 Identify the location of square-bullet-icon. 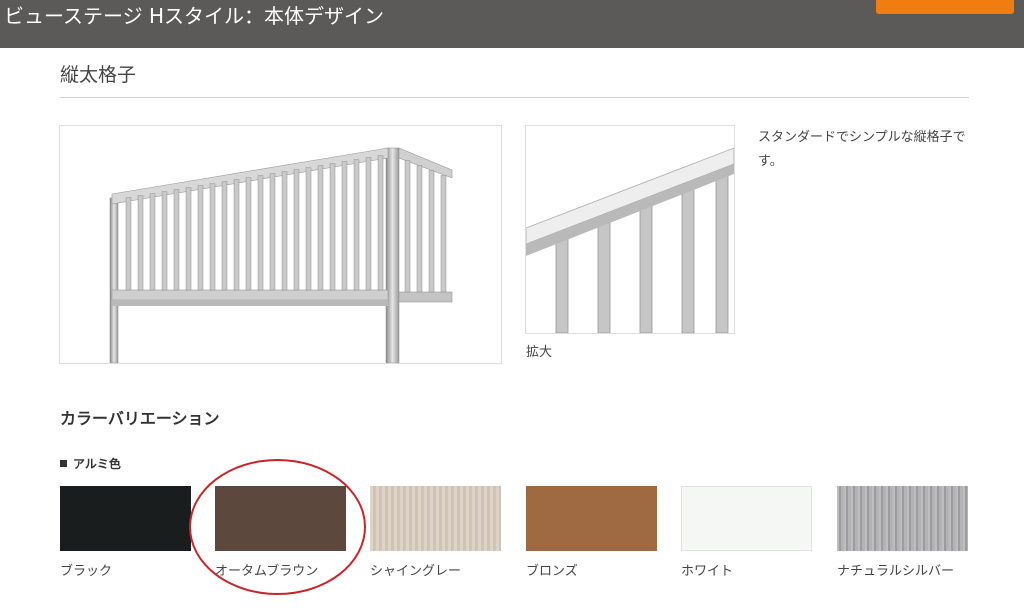
(63, 463).